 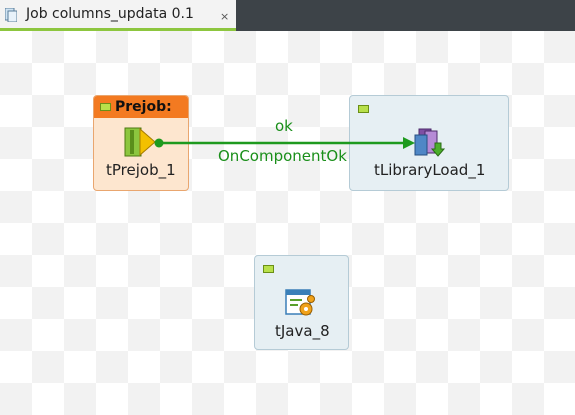 I want to click on job-file-icon, so click(x=11, y=15).